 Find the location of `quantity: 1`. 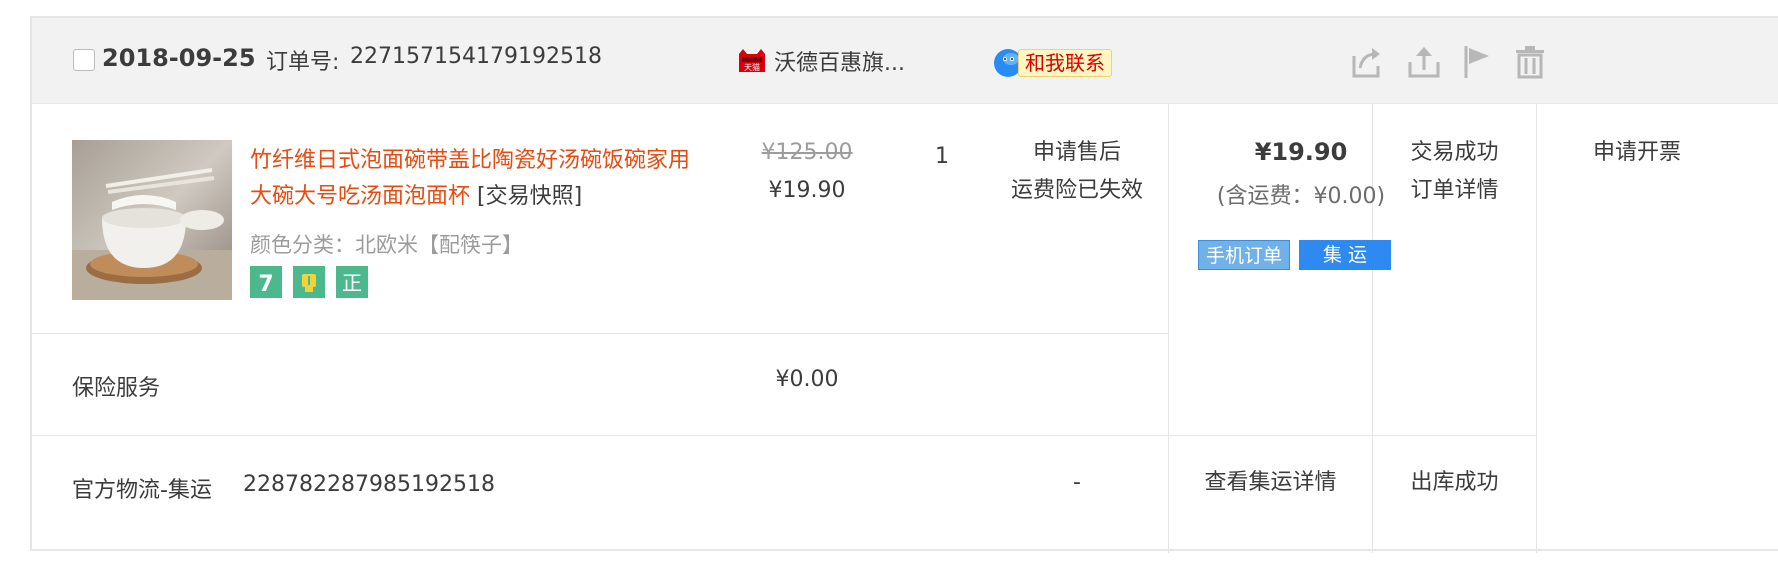

quantity: 1 is located at coordinates (942, 156).